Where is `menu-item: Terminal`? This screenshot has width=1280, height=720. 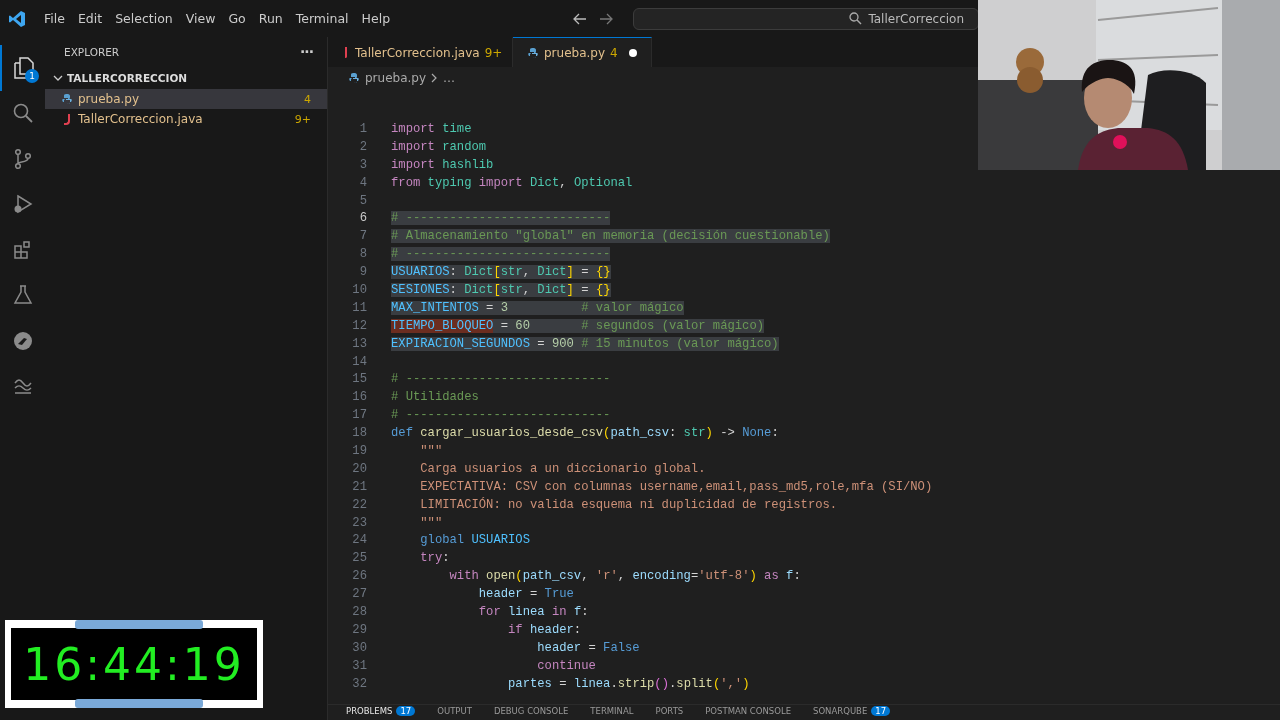 menu-item: Terminal is located at coordinates (322, 18).